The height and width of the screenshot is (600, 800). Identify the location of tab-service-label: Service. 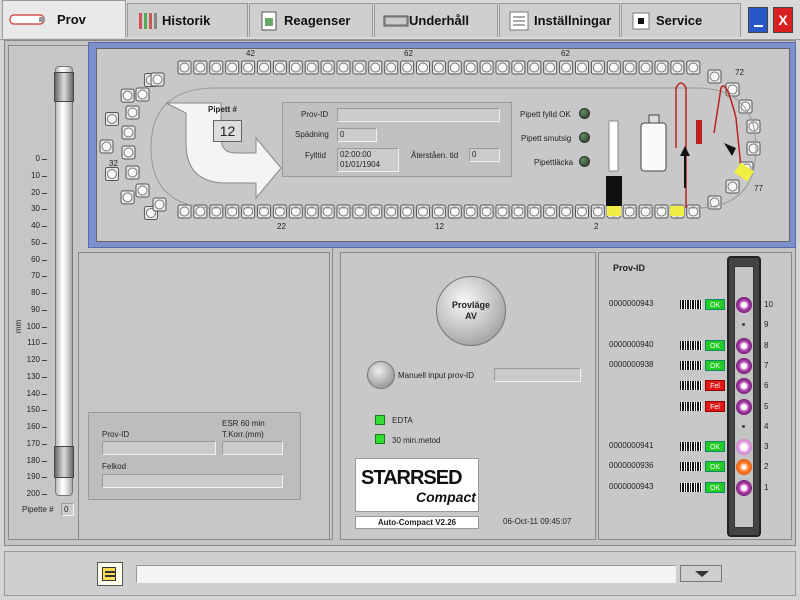
(679, 20).